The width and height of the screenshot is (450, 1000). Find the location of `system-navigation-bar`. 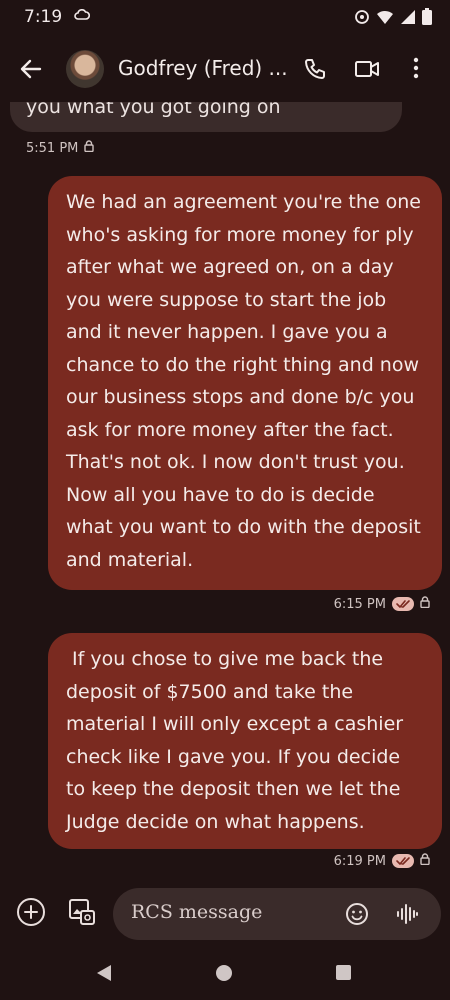

system-navigation-bar is located at coordinates (225, 973).